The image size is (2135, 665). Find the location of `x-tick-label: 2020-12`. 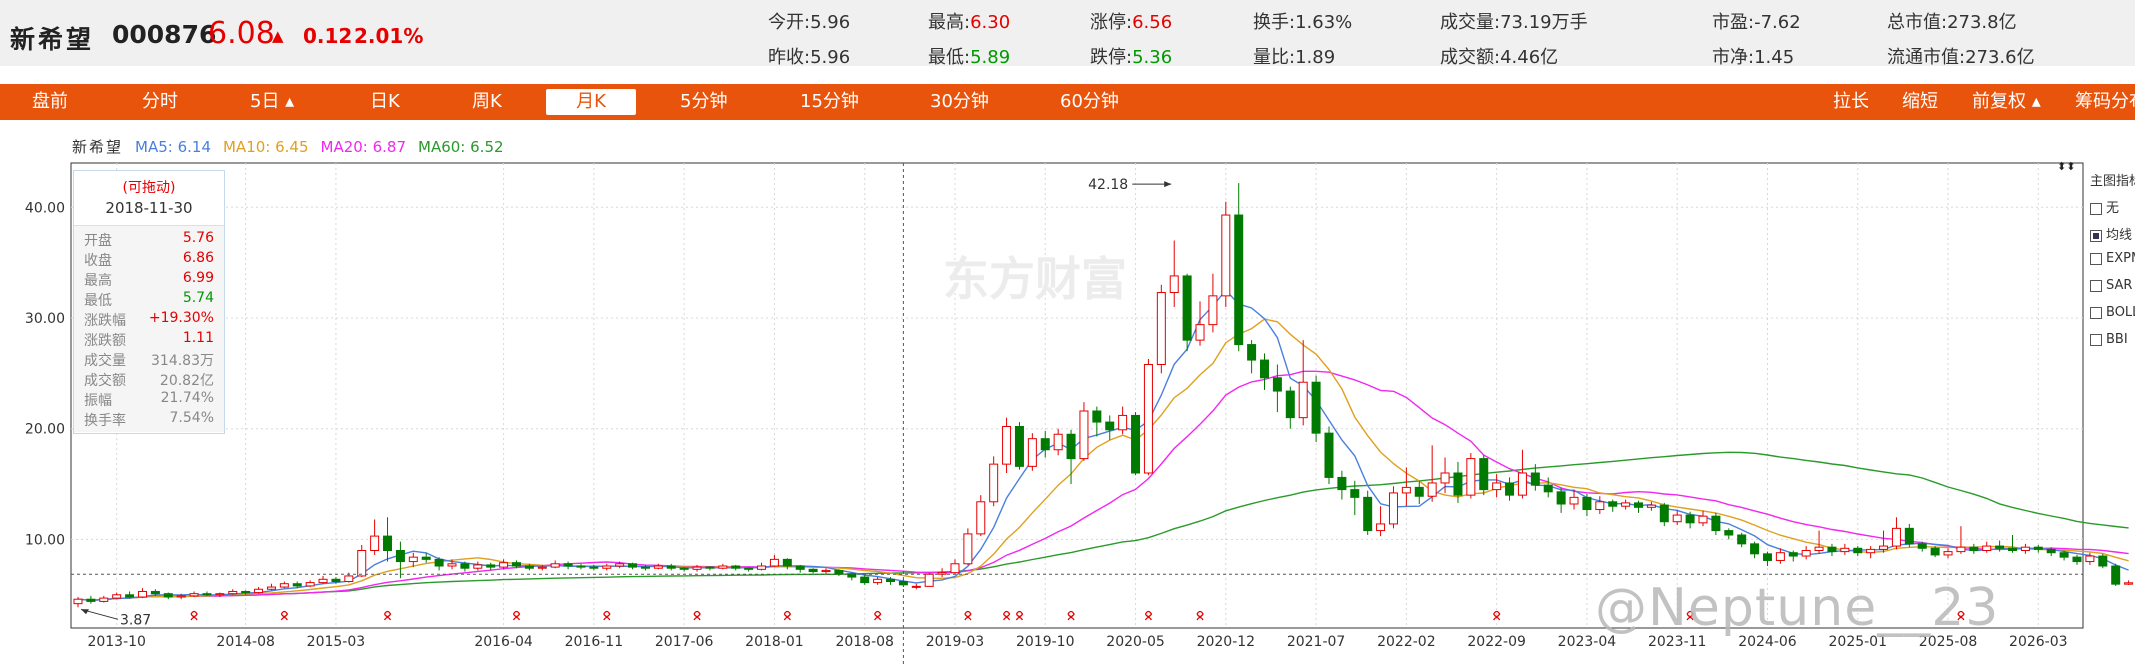

x-tick-label: 2020-12 is located at coordinates (1226, 642).